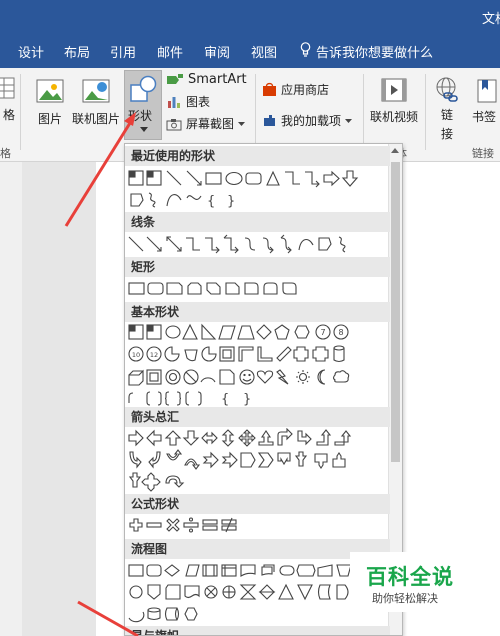  I want to click on watermark-subtitle: 助你轻松解决, so click(405, 598).